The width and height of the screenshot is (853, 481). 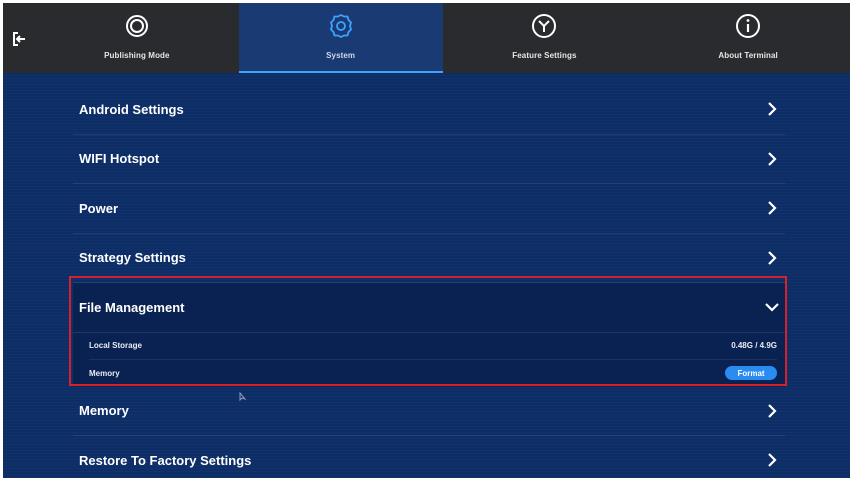 I want to click on row-restore-factory-settings: Restore To Factory Settings, so click(x=429, y=457).